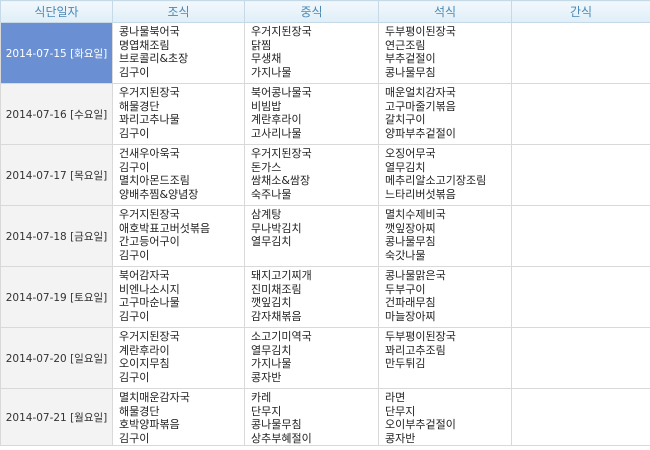  What do you see at coordinates (144, 275) in the screenshot?
I see `menu-item: 북어감자국` at bounding box center [144, 275].